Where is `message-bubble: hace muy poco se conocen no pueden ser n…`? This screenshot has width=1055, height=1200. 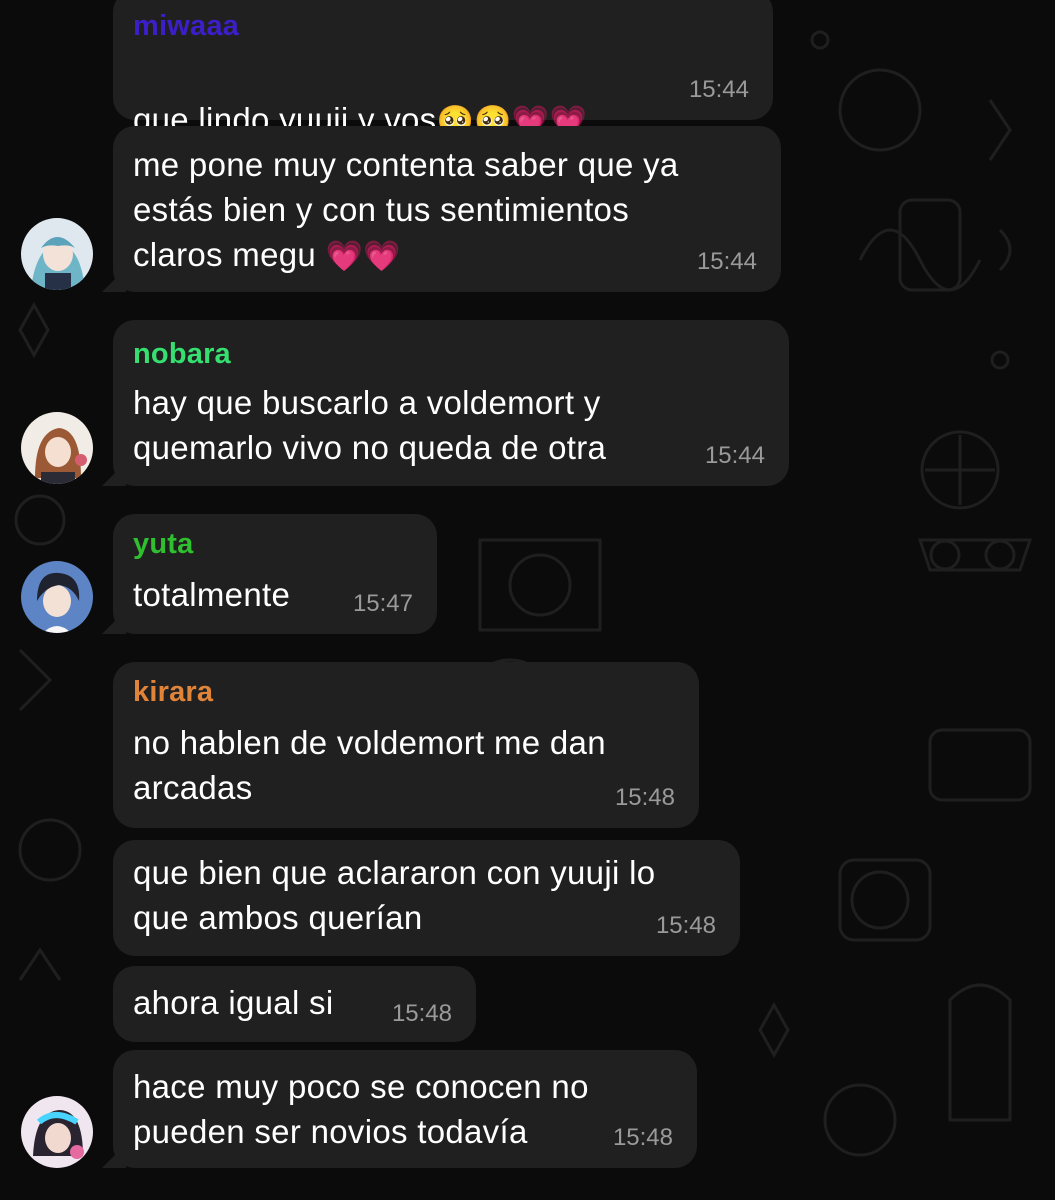 message-bubble: hace muy poco se conocen no pueden ser n… is located at coordinates (399, 1109).